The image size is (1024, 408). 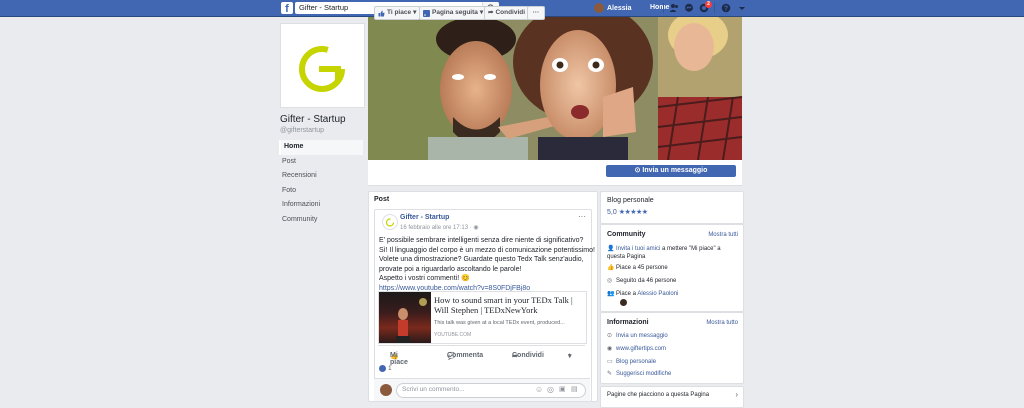 What do you see at coordinates (675, 170) in the screenshot?
I see `send-message-label: Invia un messaggio` at bounding box center [675, 170].